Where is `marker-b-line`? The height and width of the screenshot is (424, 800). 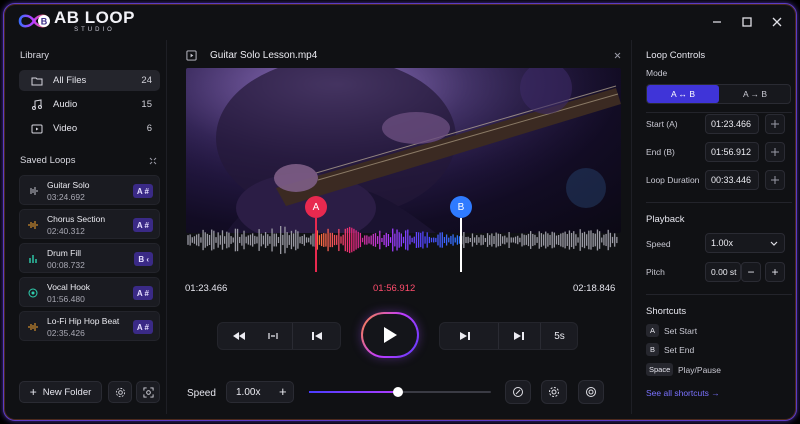
marker-b-line is located at coordinates (461, 245).